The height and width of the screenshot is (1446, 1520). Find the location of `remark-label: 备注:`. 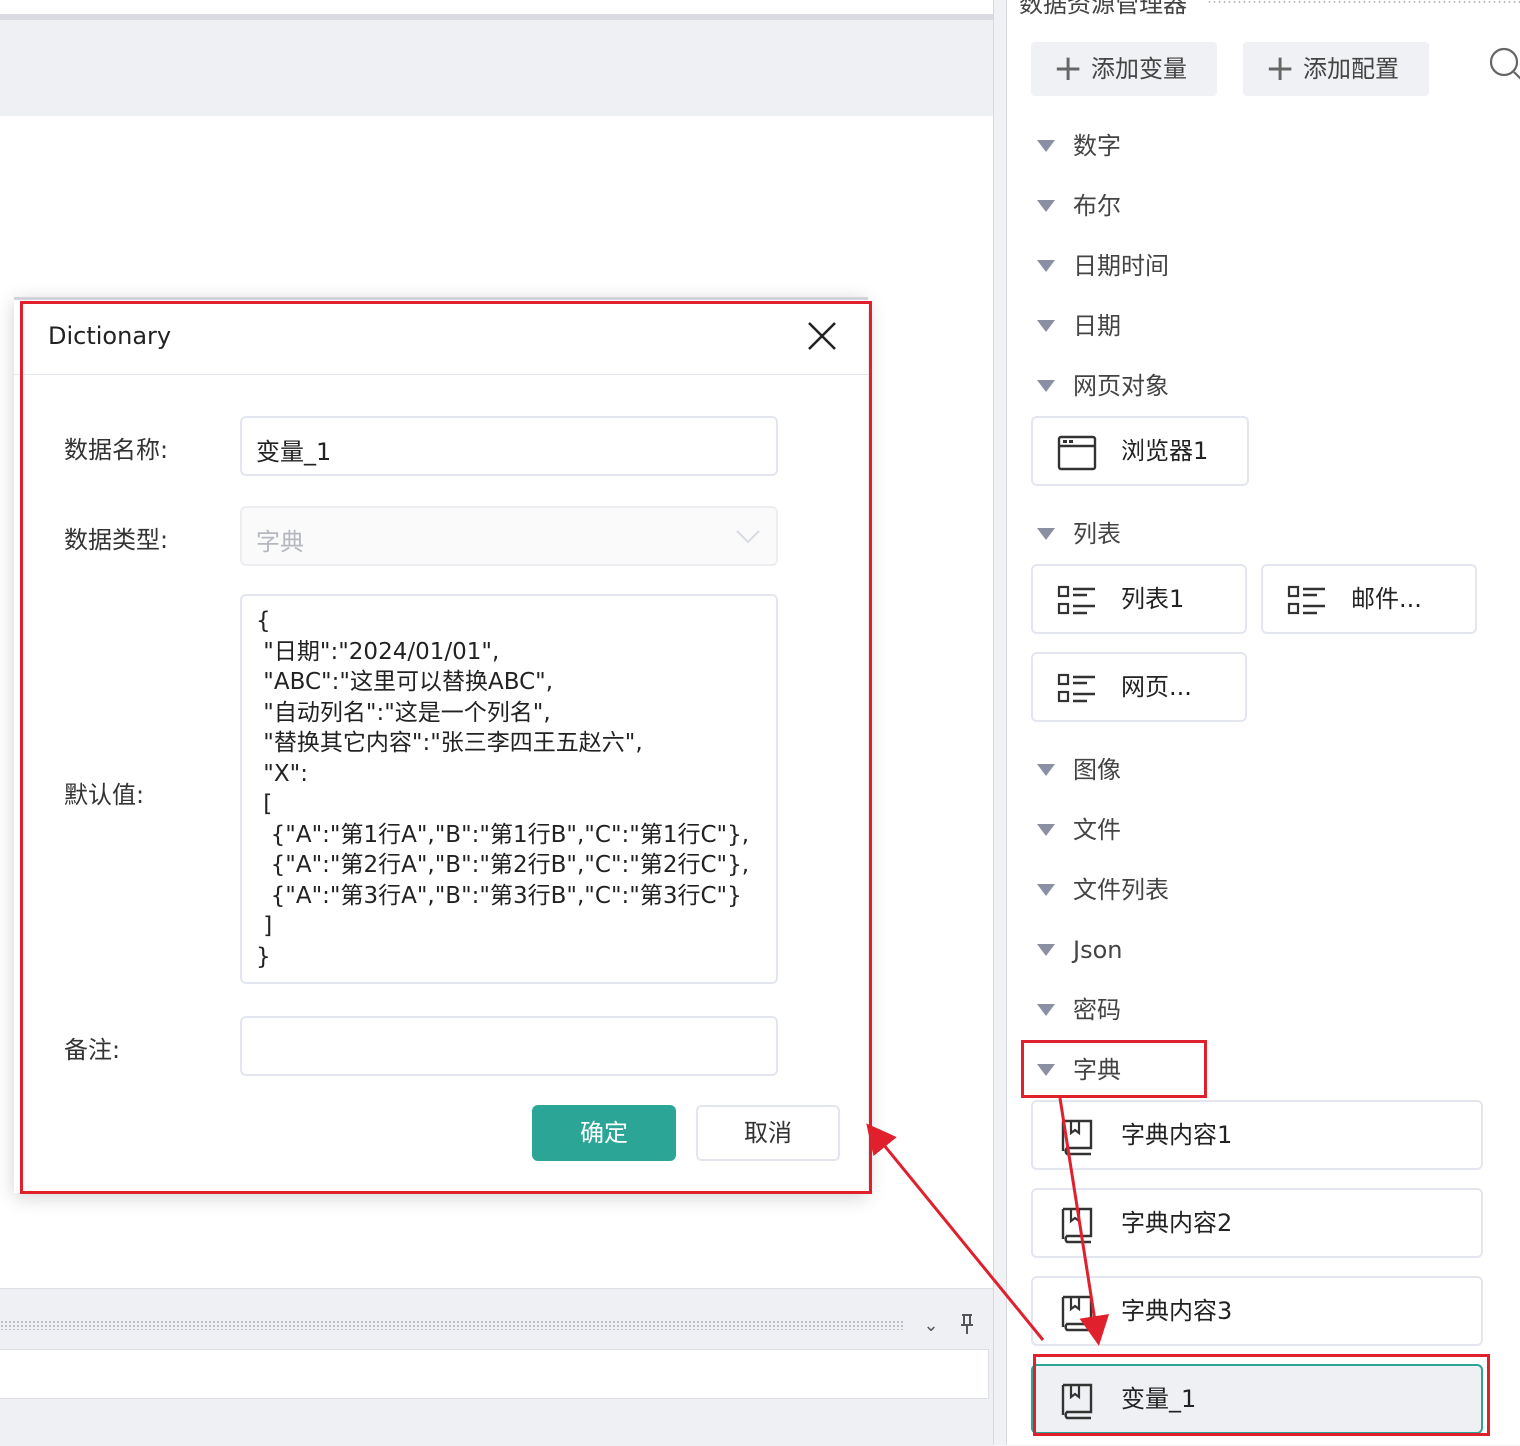

remark-label: 备注: is located at coordinates (92, 1050).